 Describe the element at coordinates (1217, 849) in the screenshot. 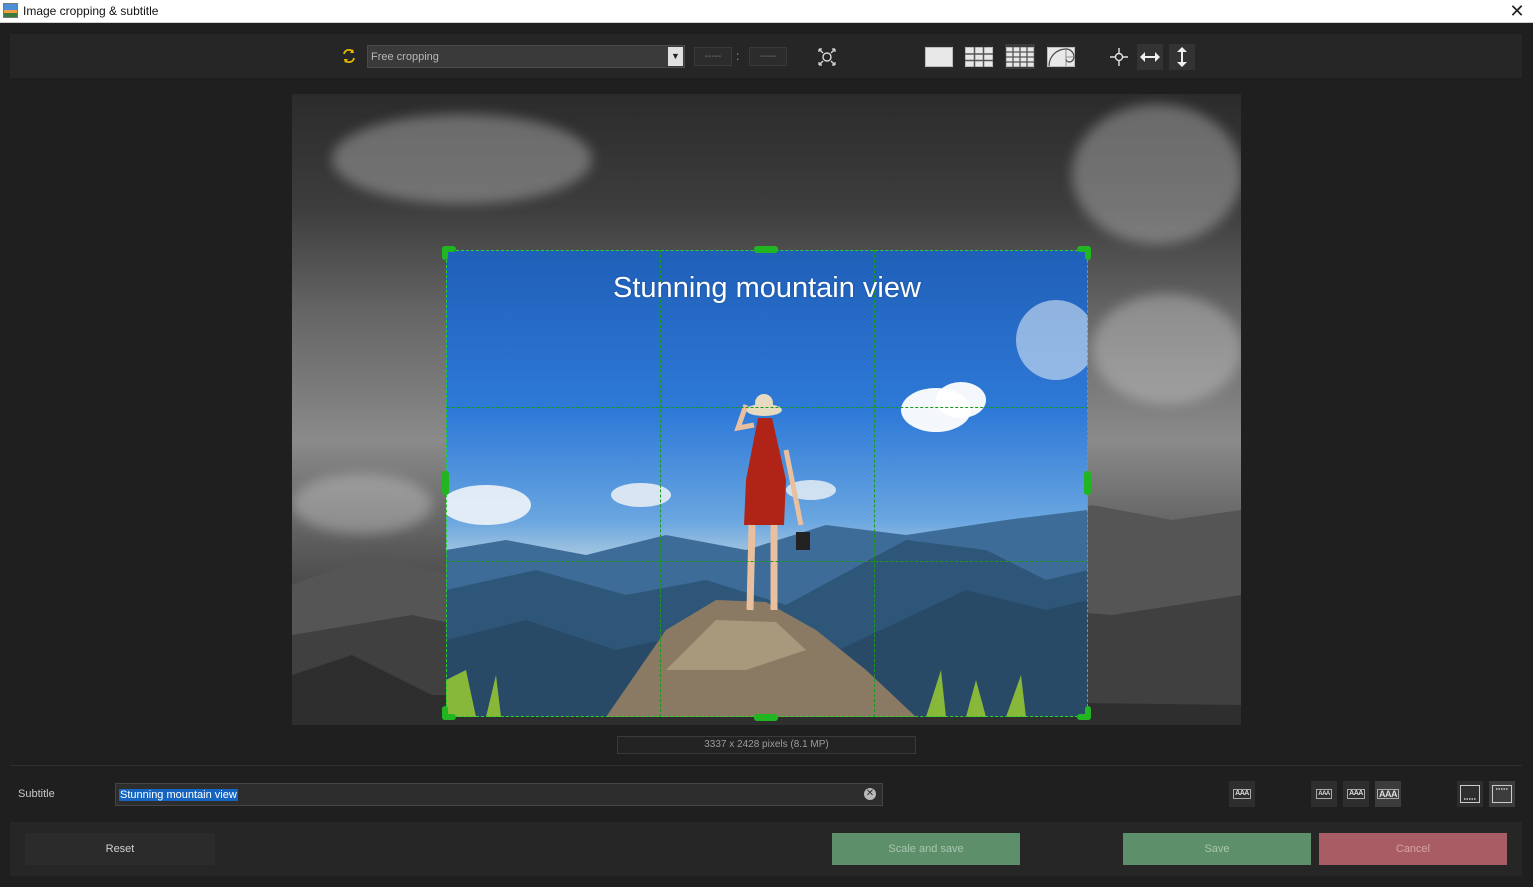

I see `save-button: Save` at that location.